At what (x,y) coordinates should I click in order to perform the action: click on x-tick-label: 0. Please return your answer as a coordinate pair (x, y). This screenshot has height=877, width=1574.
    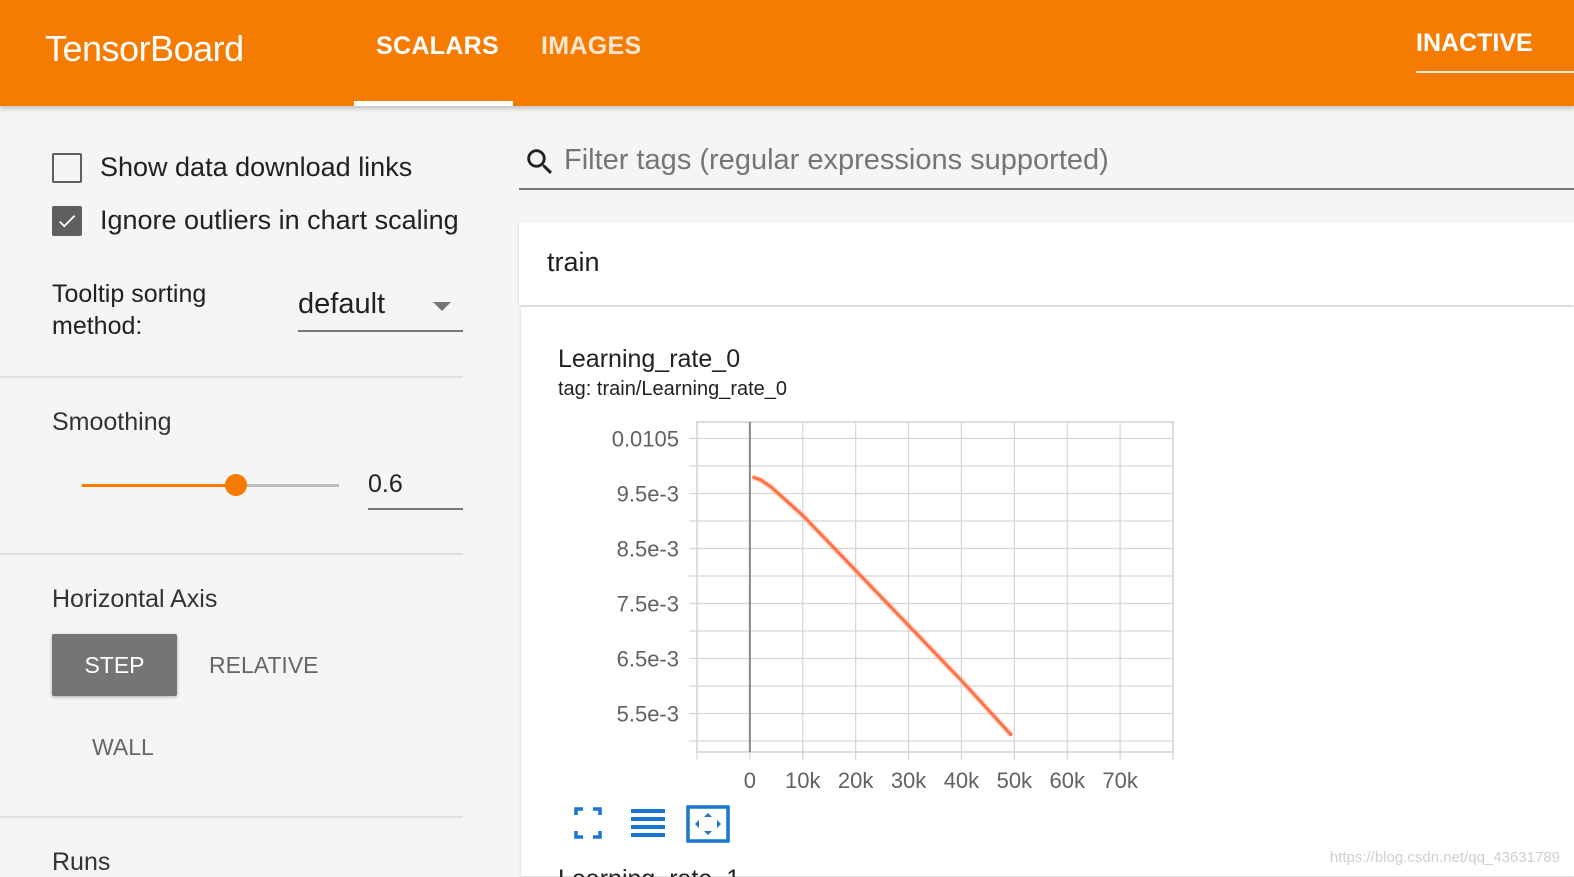
    Looking at the image, I should click on (750, 780).